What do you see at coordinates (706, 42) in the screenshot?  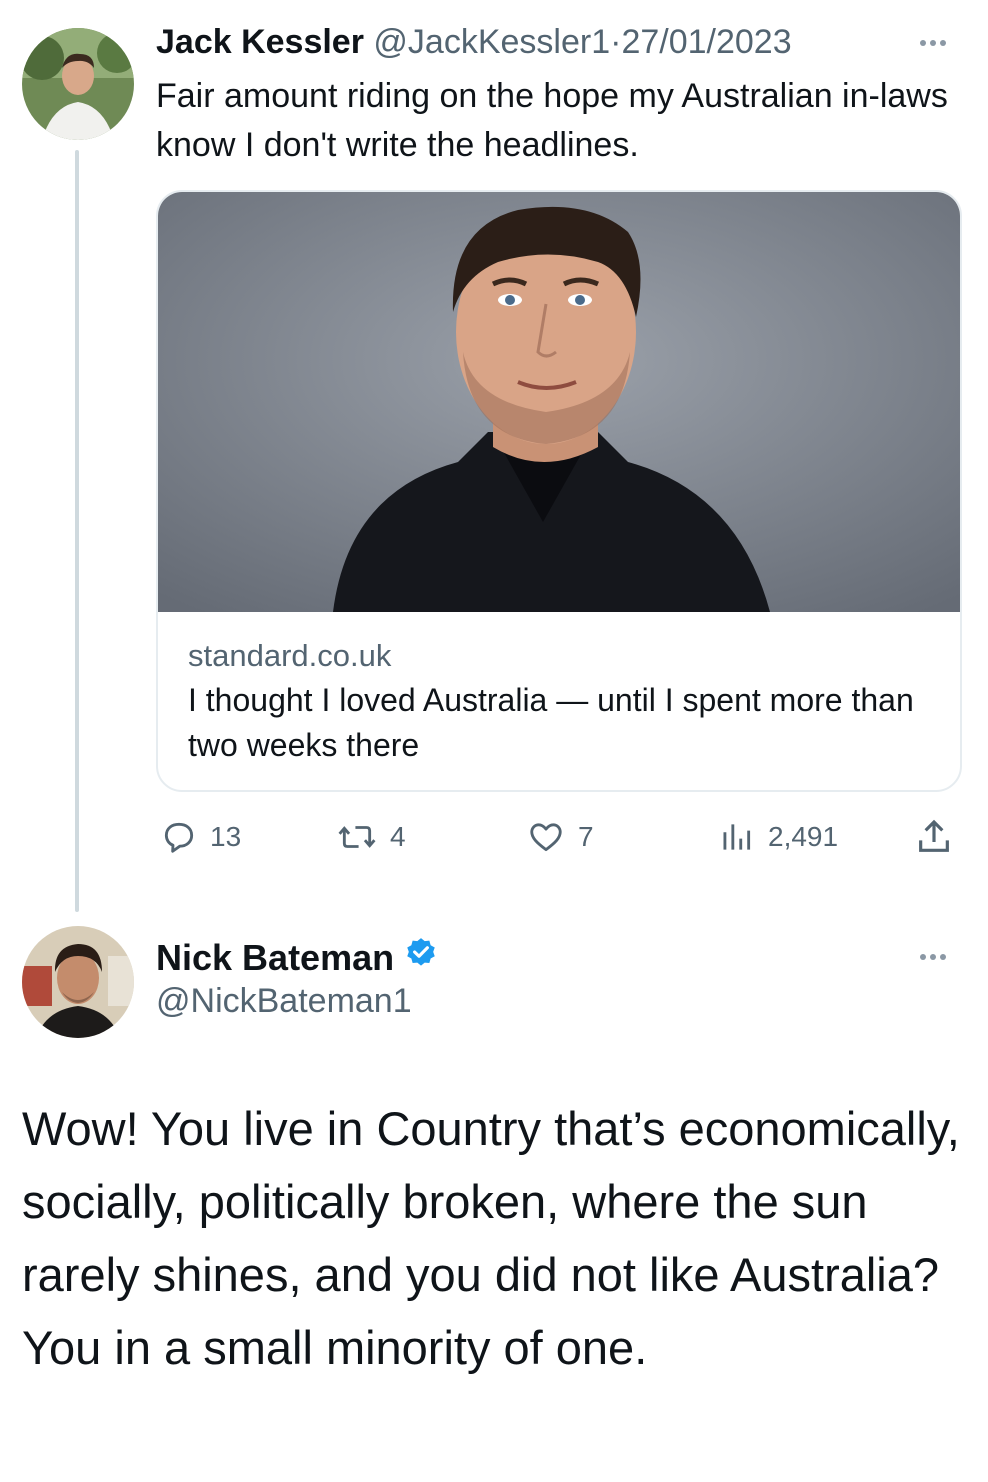 I see `tweet-date: 27/01/2023` at bounding box center [706, 42].